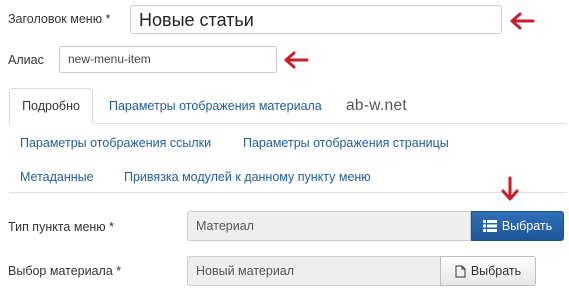 This screenshot has height=294, width=569. I want to click on select-menu-type-button: Выбрать, so click(517, 226).